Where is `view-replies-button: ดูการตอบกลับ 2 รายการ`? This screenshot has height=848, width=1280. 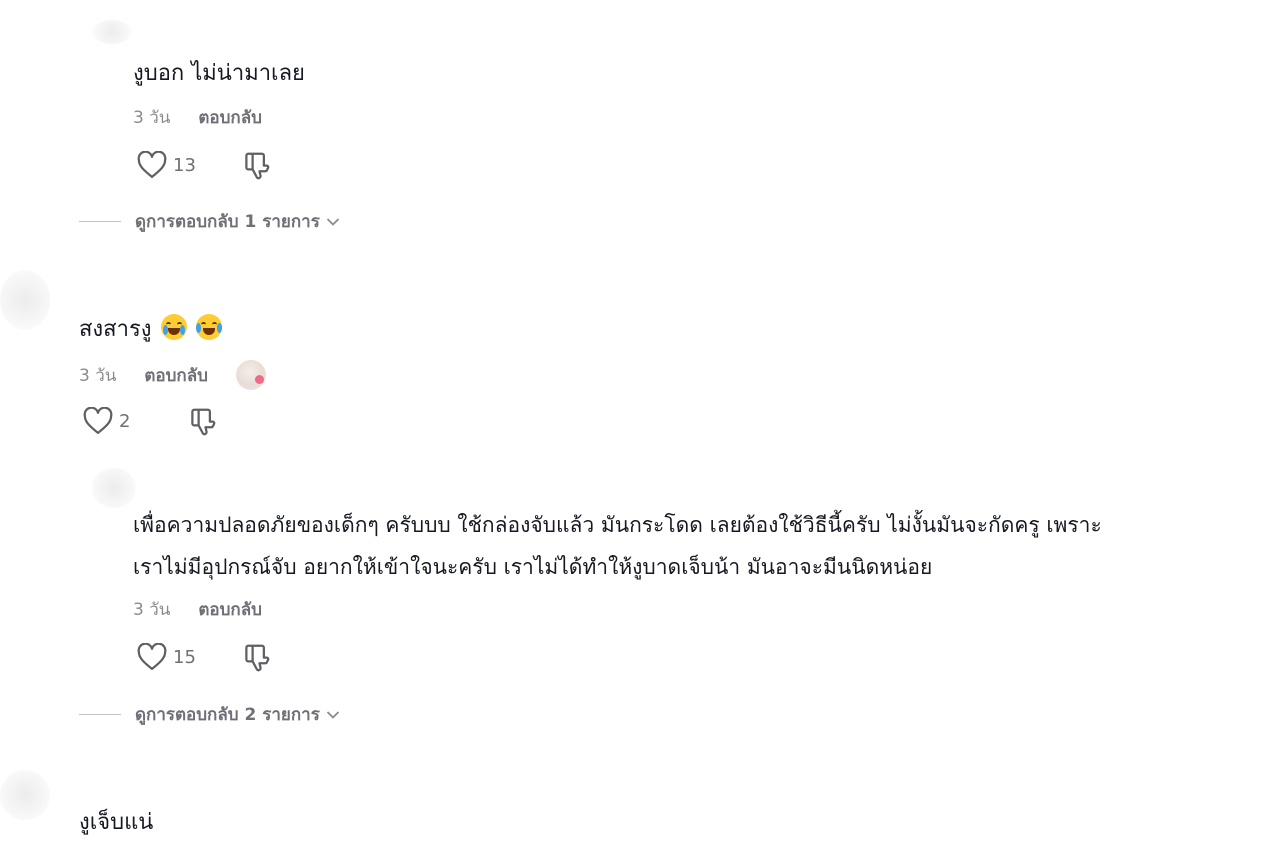 view-replies-button: ดูการตอบกลับ 2 รายการ is located at coordinates (209, 714).